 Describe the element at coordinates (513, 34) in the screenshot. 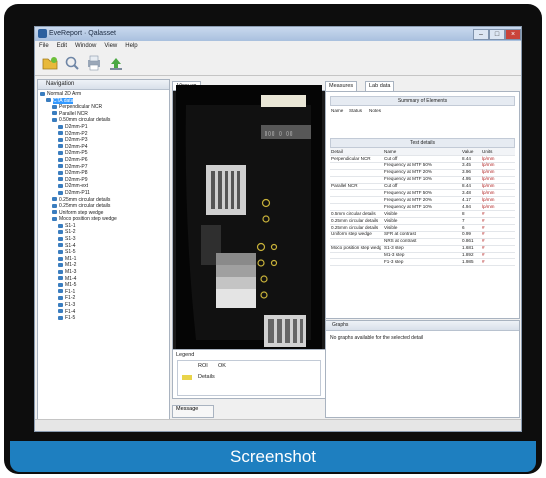

I see `close-button: ×` at that location.